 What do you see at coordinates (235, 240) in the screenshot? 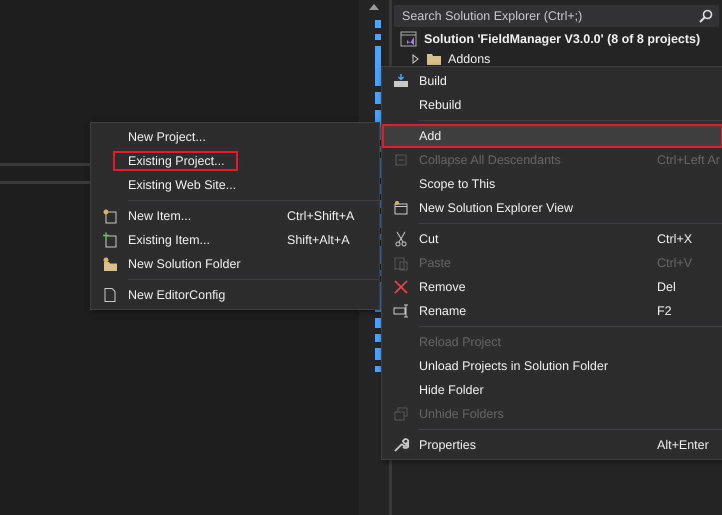
I see `menu-item: Existing Item... Shift+Alt+A` at bounding box center [235, 240].